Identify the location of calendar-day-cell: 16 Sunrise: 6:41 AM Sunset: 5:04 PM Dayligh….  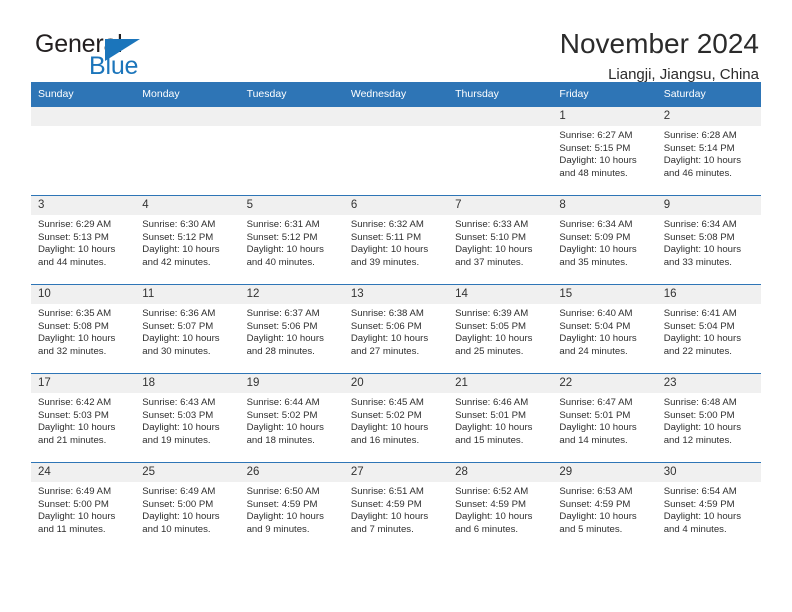
(708, 329).